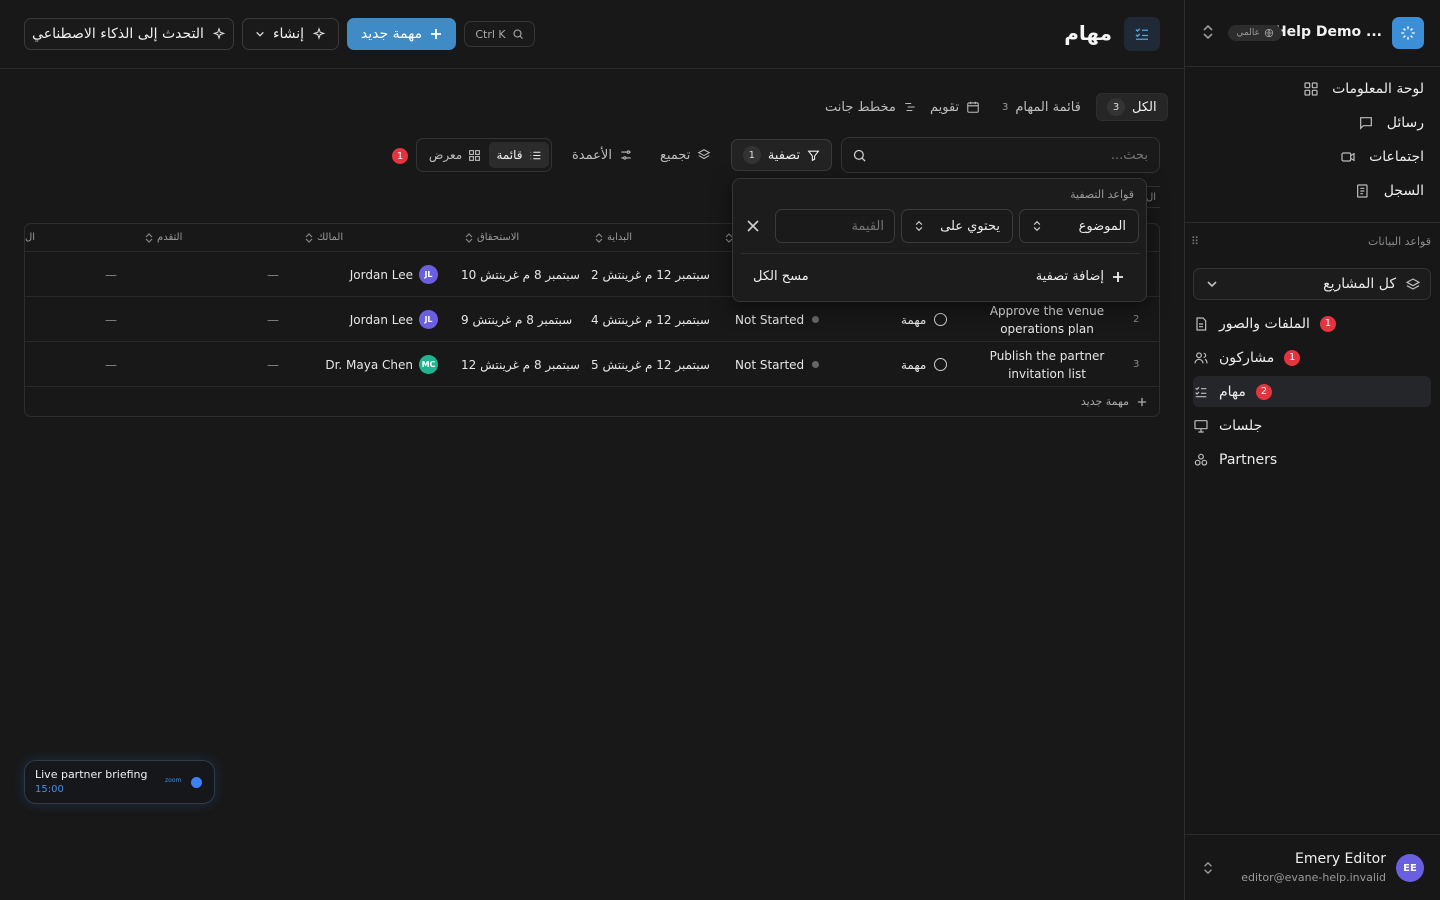 Image resolution: width=1440 pixels, height=900 pixels. Describe the element at coordinates (1312, 323) in the screenshot. I see `db-item-files: الملفات والصور 1` at that location.